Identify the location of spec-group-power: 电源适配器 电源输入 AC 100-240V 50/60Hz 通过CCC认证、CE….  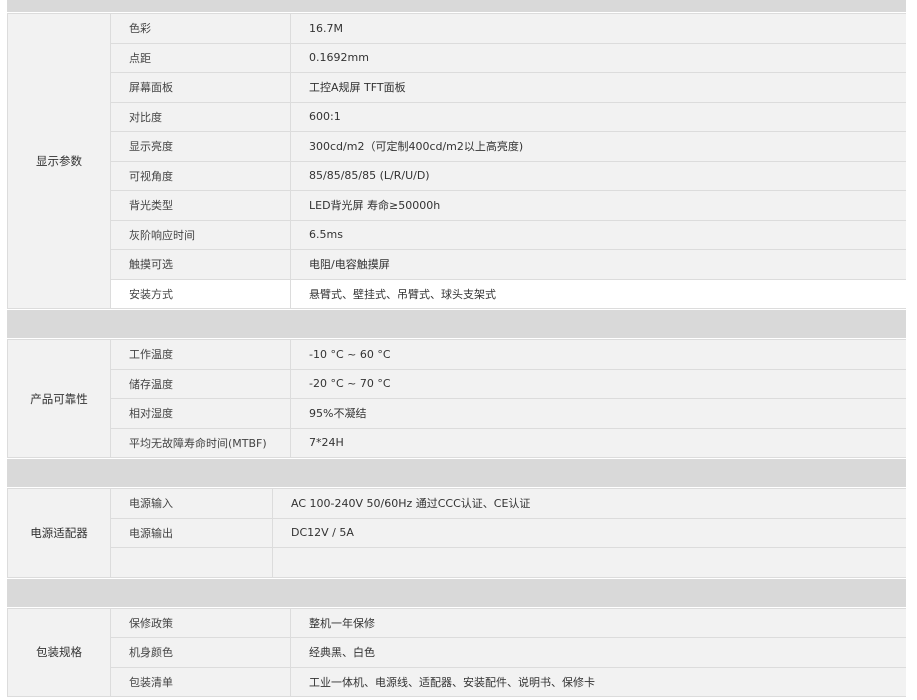
(456, 533).